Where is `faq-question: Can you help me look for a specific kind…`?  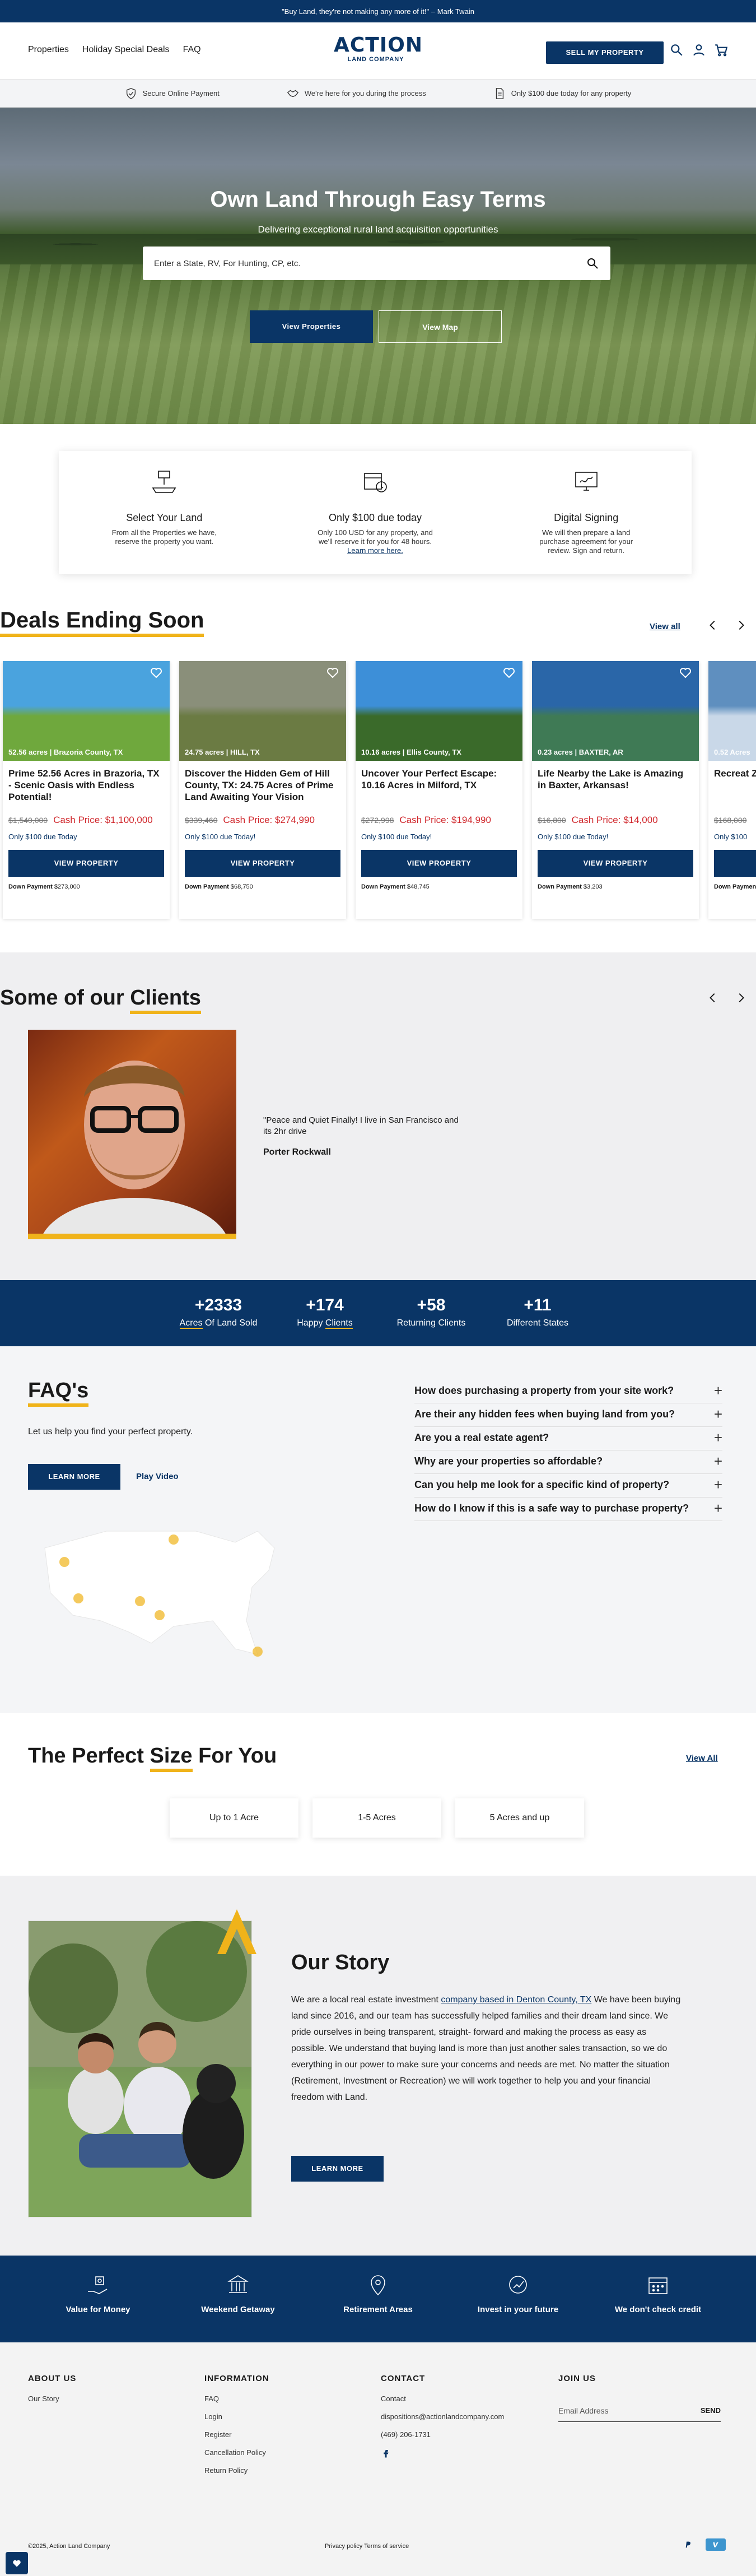 faq-question: Can you help me look for a specific kind… is located at coordinates (542, 1484).